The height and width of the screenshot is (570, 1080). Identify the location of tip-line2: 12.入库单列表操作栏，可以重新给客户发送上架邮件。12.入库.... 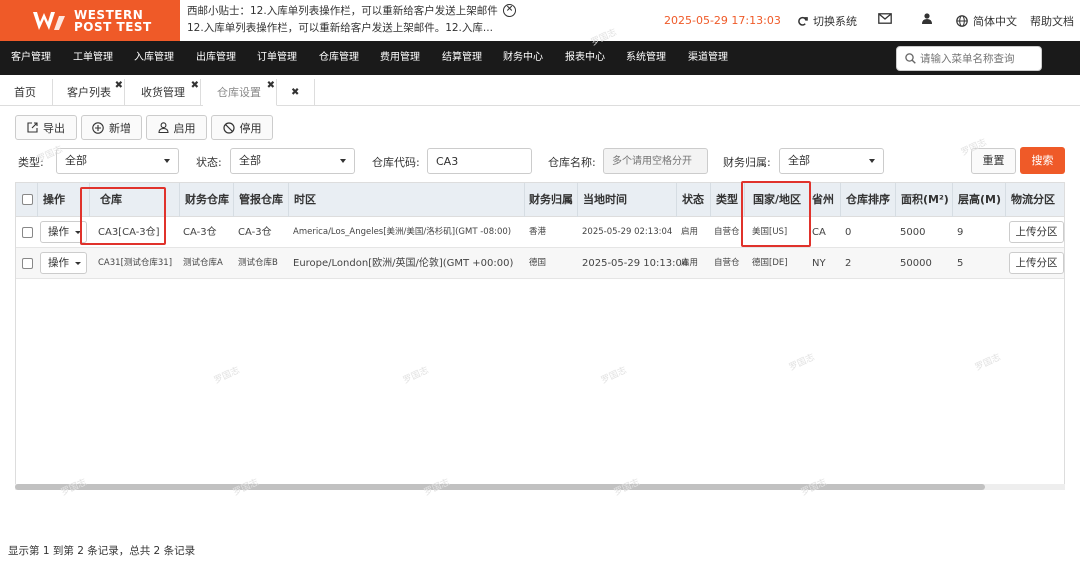
(340, 28).